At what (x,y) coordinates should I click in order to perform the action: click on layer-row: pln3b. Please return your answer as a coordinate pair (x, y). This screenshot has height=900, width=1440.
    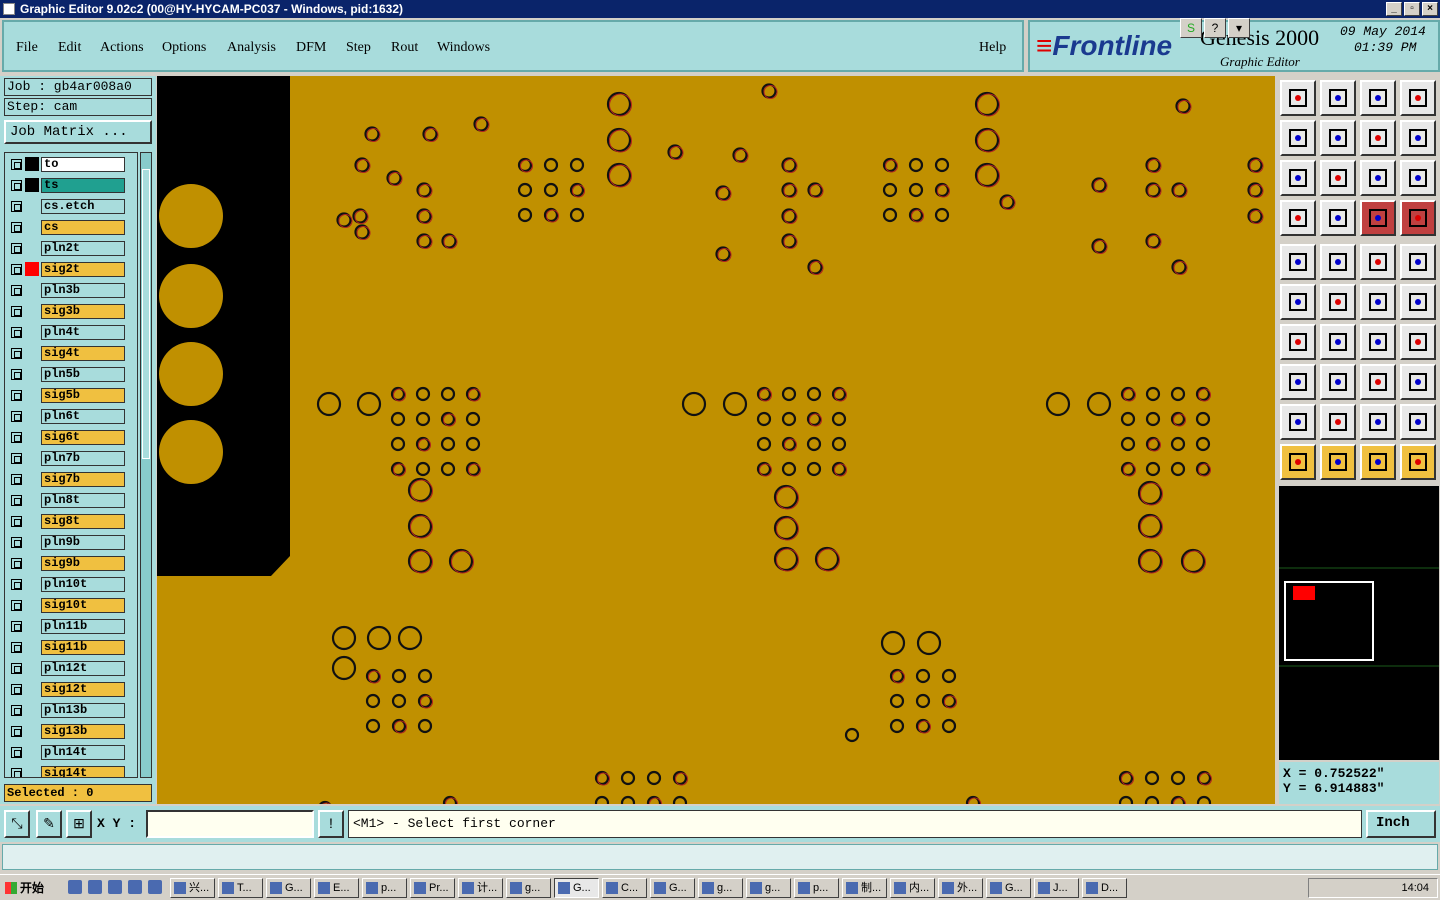
    Looking at the image, I should click on (67, 290).